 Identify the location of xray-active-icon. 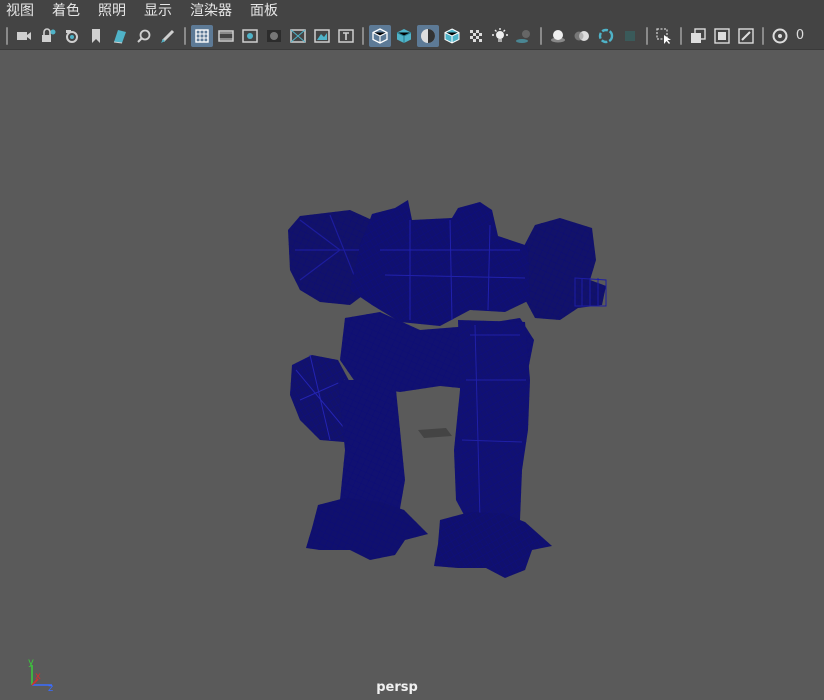
(722, 36).